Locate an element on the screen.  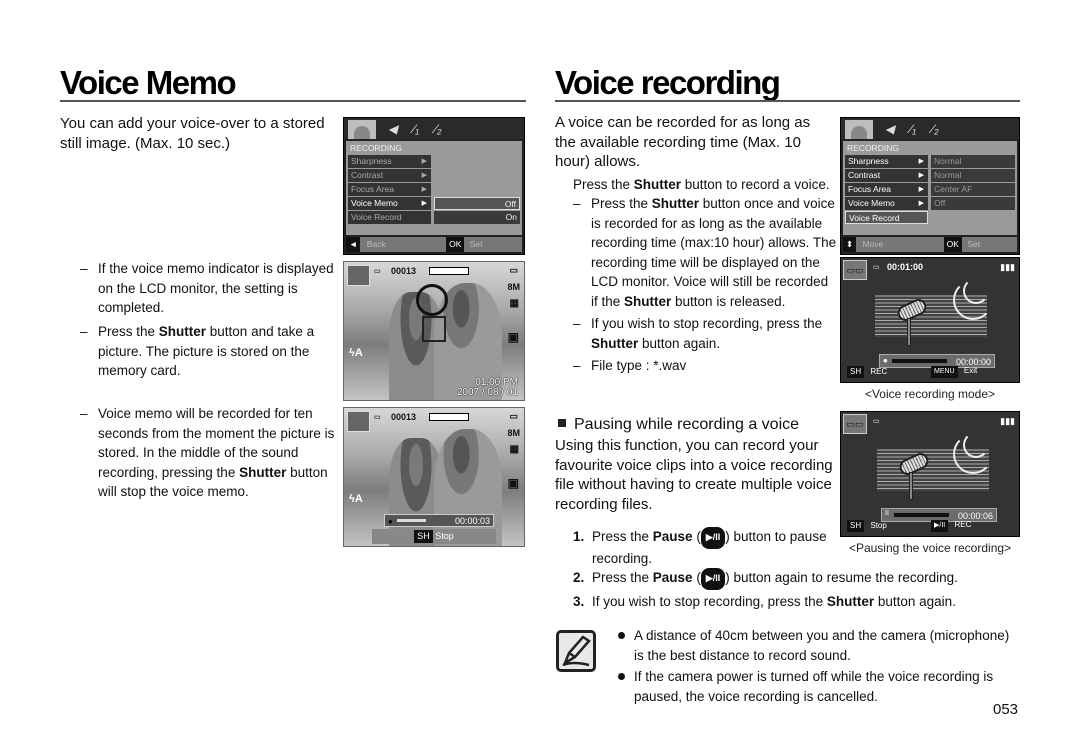
page-number: 053 is located at coordinates (1006, 709).